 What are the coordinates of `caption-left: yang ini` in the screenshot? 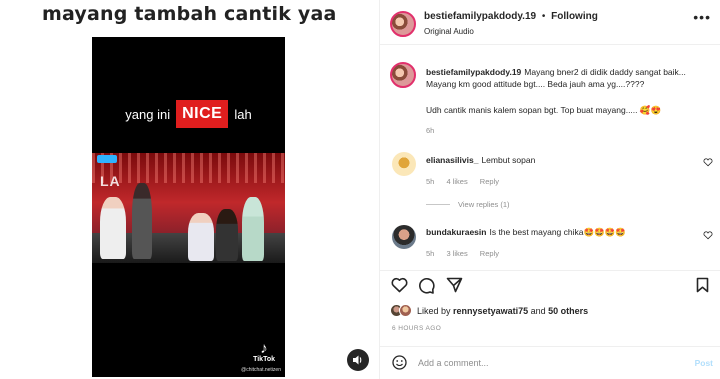 It's located at (148, 114).